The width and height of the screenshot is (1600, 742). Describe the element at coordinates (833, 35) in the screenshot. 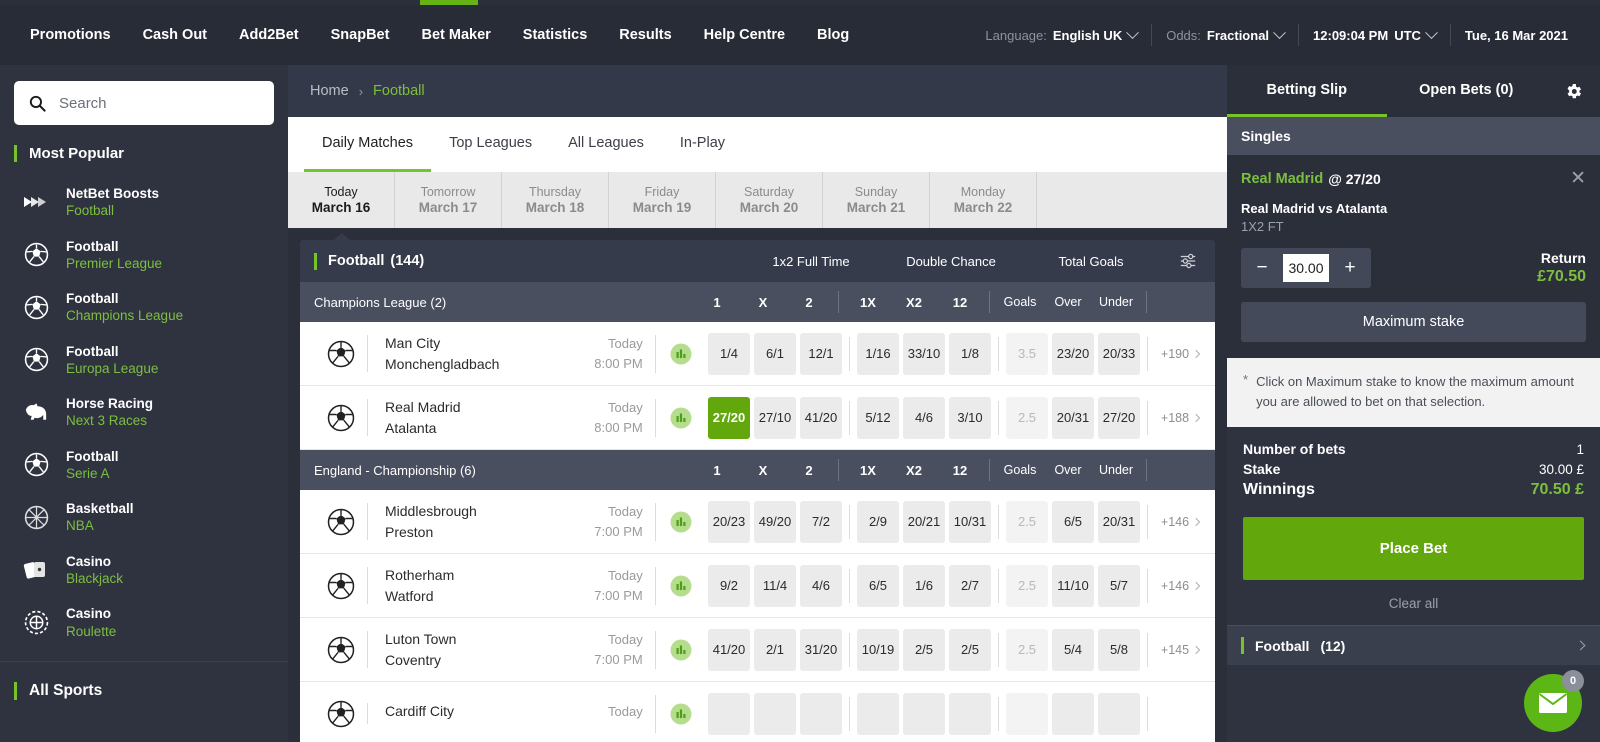

I see `nav-item-blog: Blog` at that location.